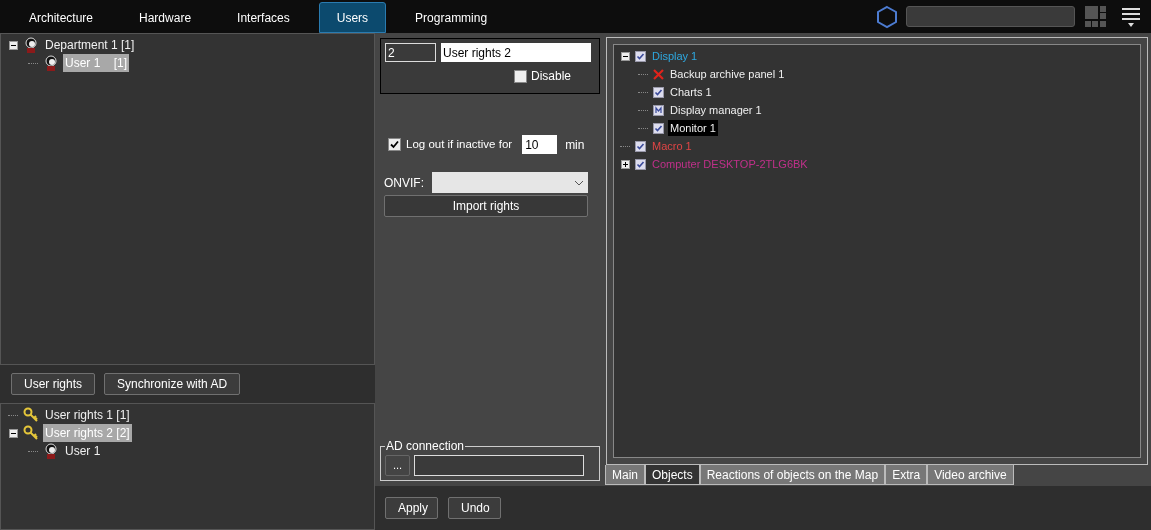 The image size is (1151, 530). Describe the element at coordinates (53, 384) in the screenshot. I see `panel-button: User rights` at that location.